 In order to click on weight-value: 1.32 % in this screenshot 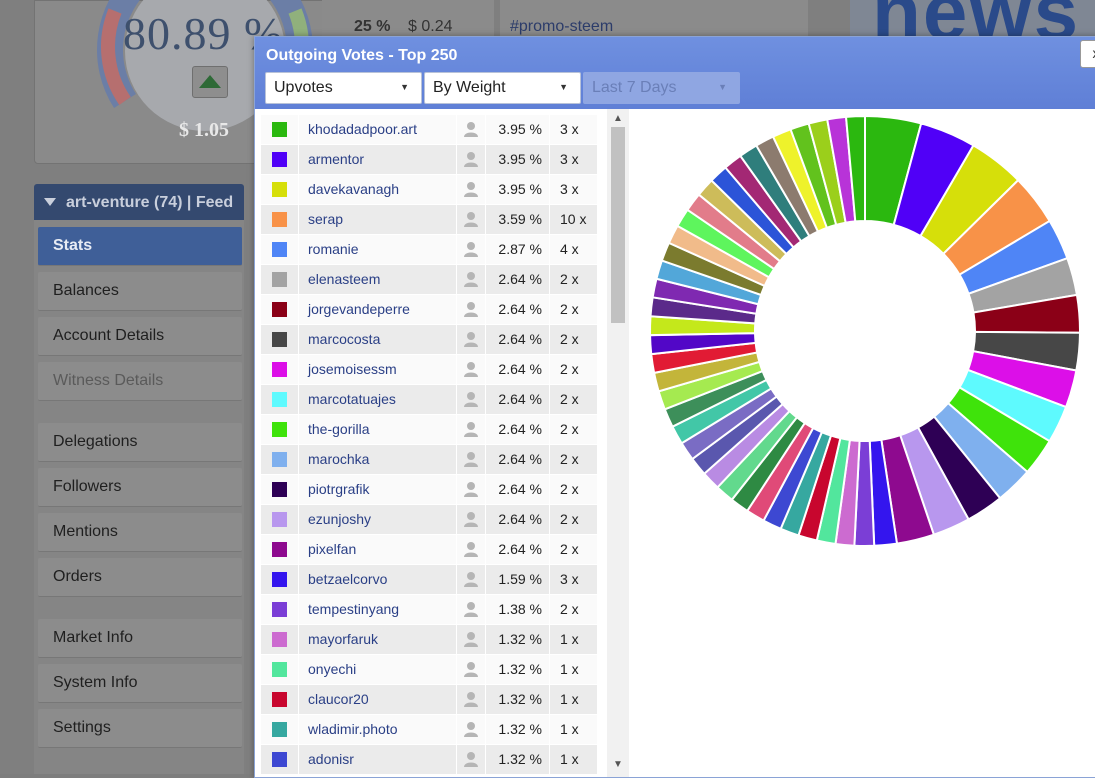, I will do `click(520, 669)`.